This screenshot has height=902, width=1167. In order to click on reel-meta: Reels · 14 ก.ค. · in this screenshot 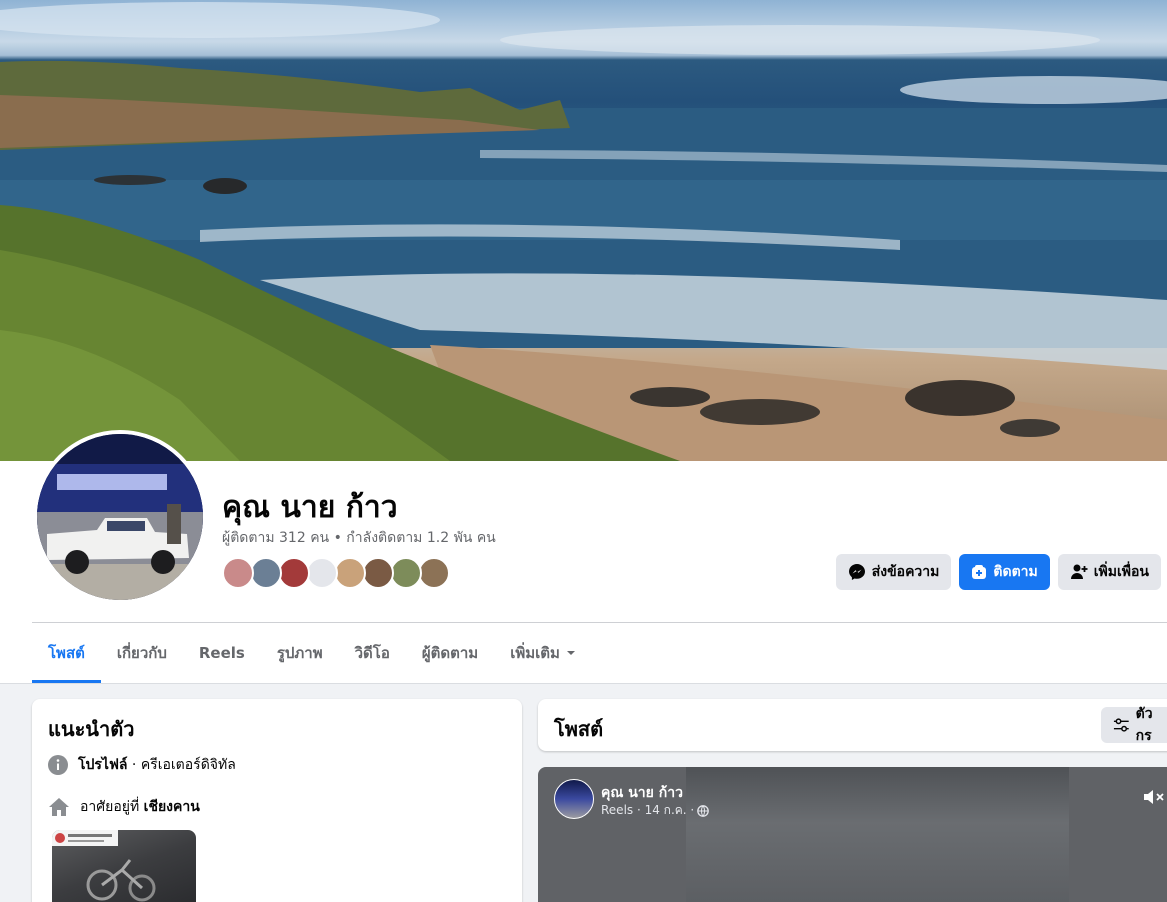, I will do `click(655, 810)`.